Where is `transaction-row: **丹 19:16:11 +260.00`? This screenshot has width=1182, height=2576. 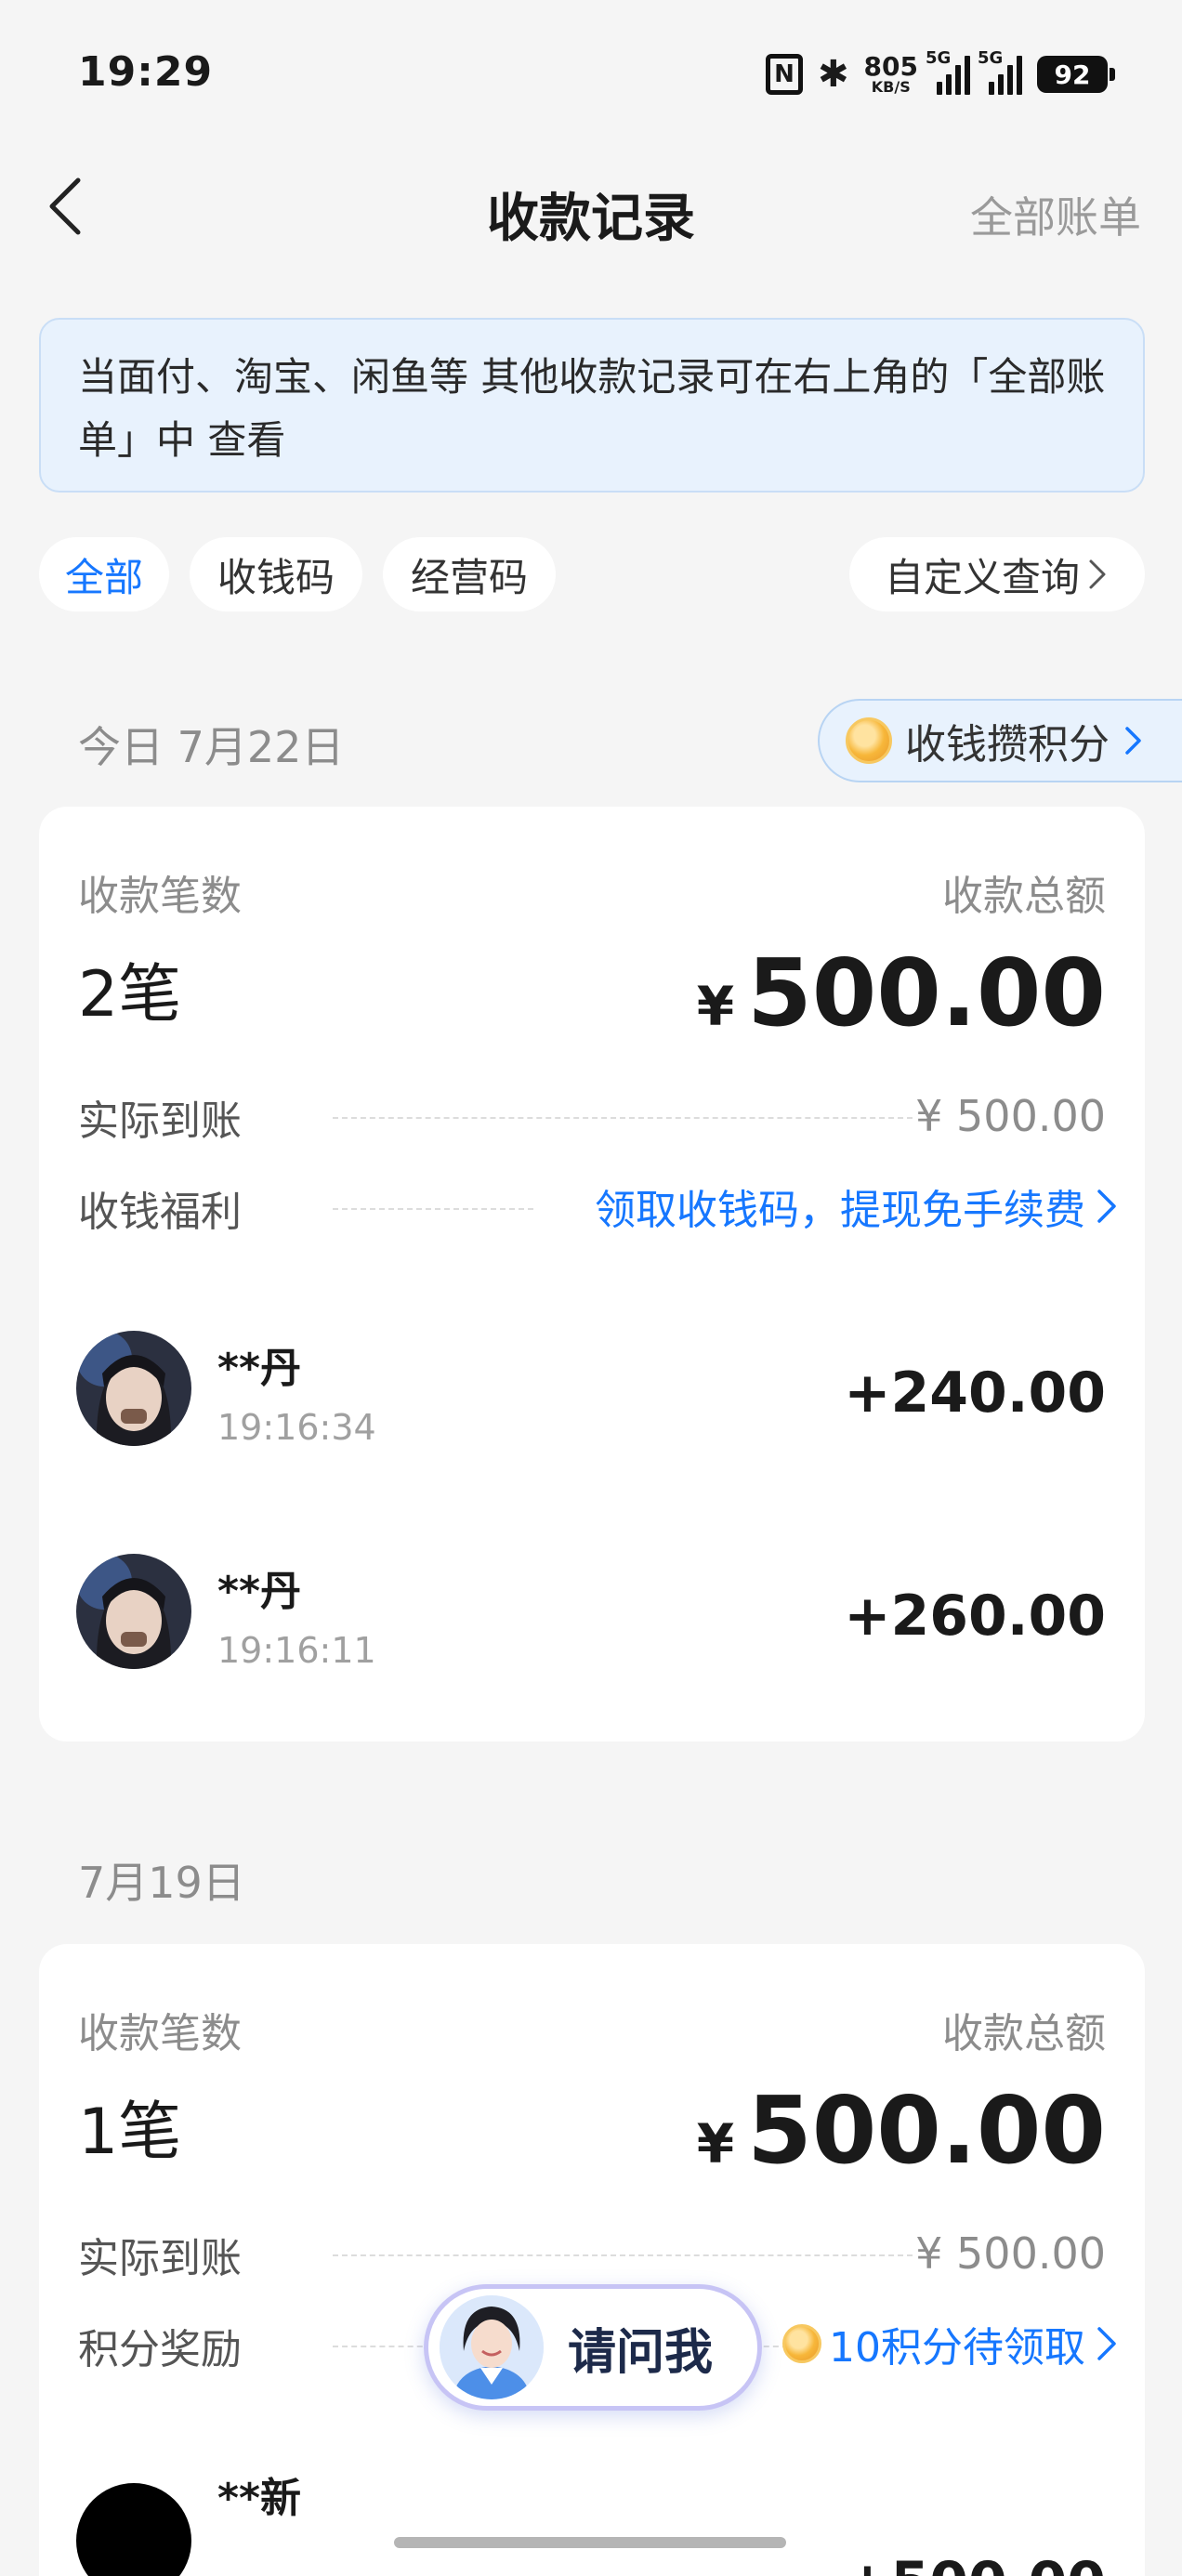
transaction-row: **丹 19:16:11 +260.00 is located at coordinates (592, 1633).